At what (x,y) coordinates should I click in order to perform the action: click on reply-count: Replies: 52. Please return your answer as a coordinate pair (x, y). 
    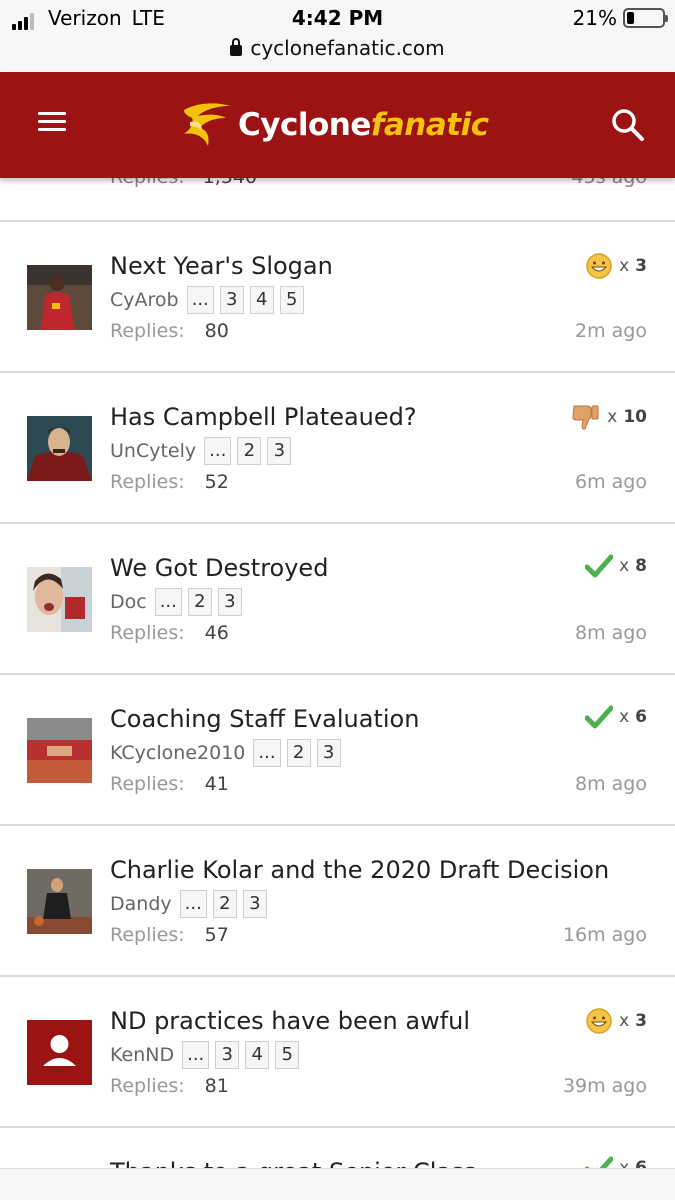
    Looking at the image, I should click on (169, 482).